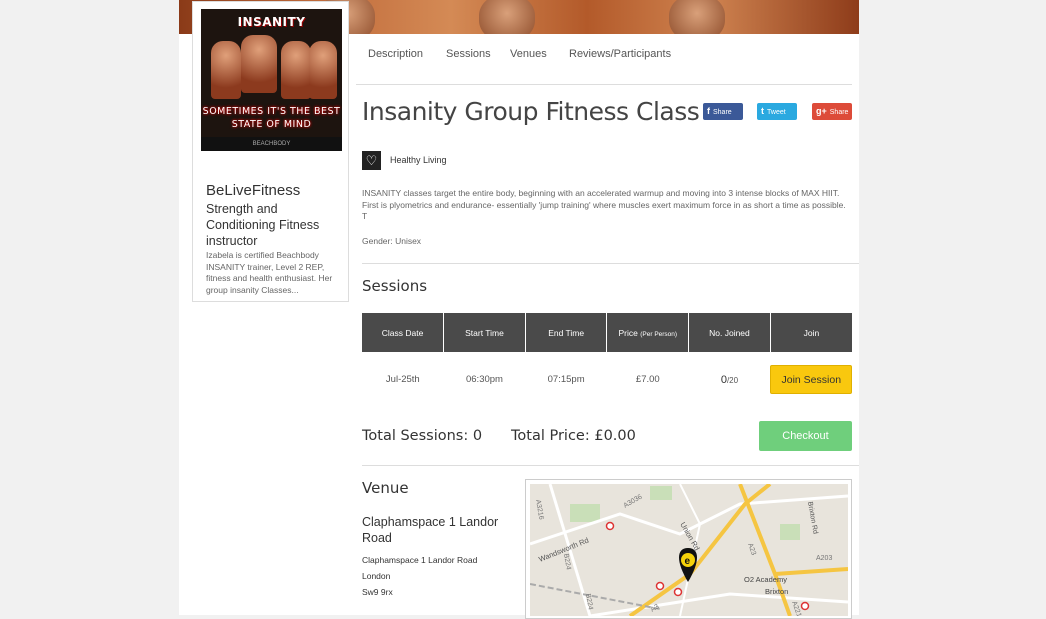 Image resolution: width=1046 pixels, height=619 pixels. What do you see at coordinates (376, 576) in the screenshot?
I see `venue-city: London` at bounding box center [376, 576].